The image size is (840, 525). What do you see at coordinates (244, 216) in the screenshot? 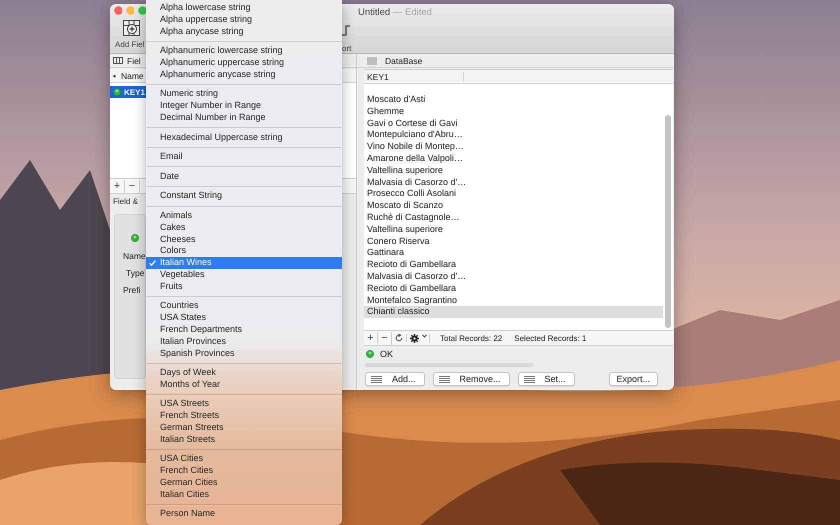
I see `menu-item: Animals` at bounding box center [244, 216].